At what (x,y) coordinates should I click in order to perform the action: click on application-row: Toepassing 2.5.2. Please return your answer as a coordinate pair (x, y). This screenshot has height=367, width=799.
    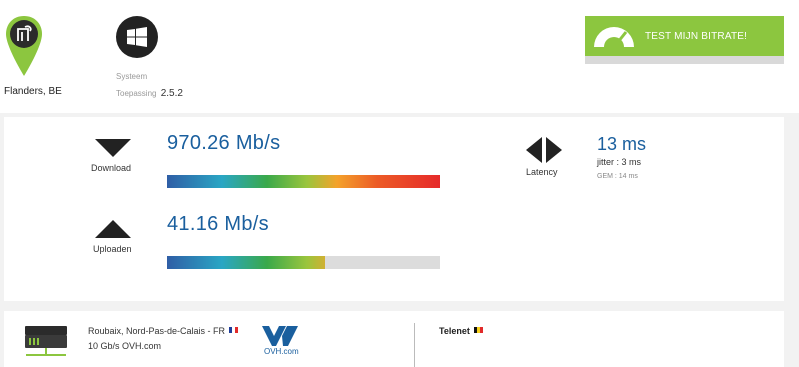
    Looking at the image, I should click on (149, 93).